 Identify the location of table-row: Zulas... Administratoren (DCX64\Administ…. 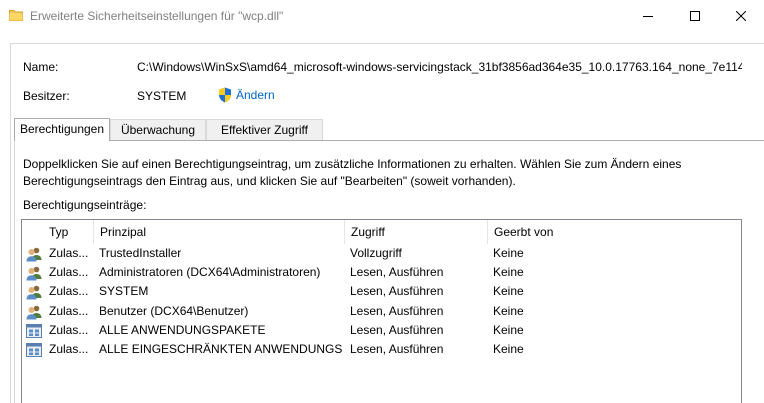
(381, 272).